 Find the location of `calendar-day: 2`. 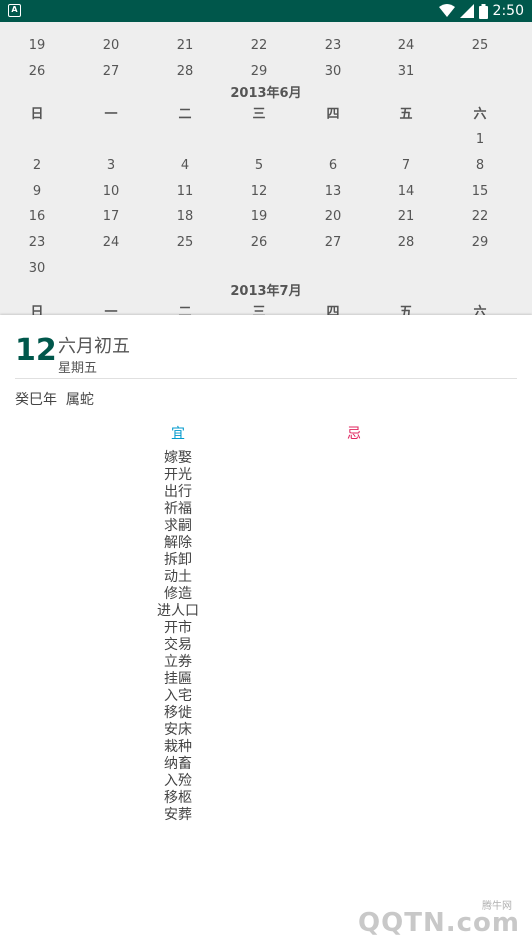

calendar-day: 2 is located at coordinates (37, 166).